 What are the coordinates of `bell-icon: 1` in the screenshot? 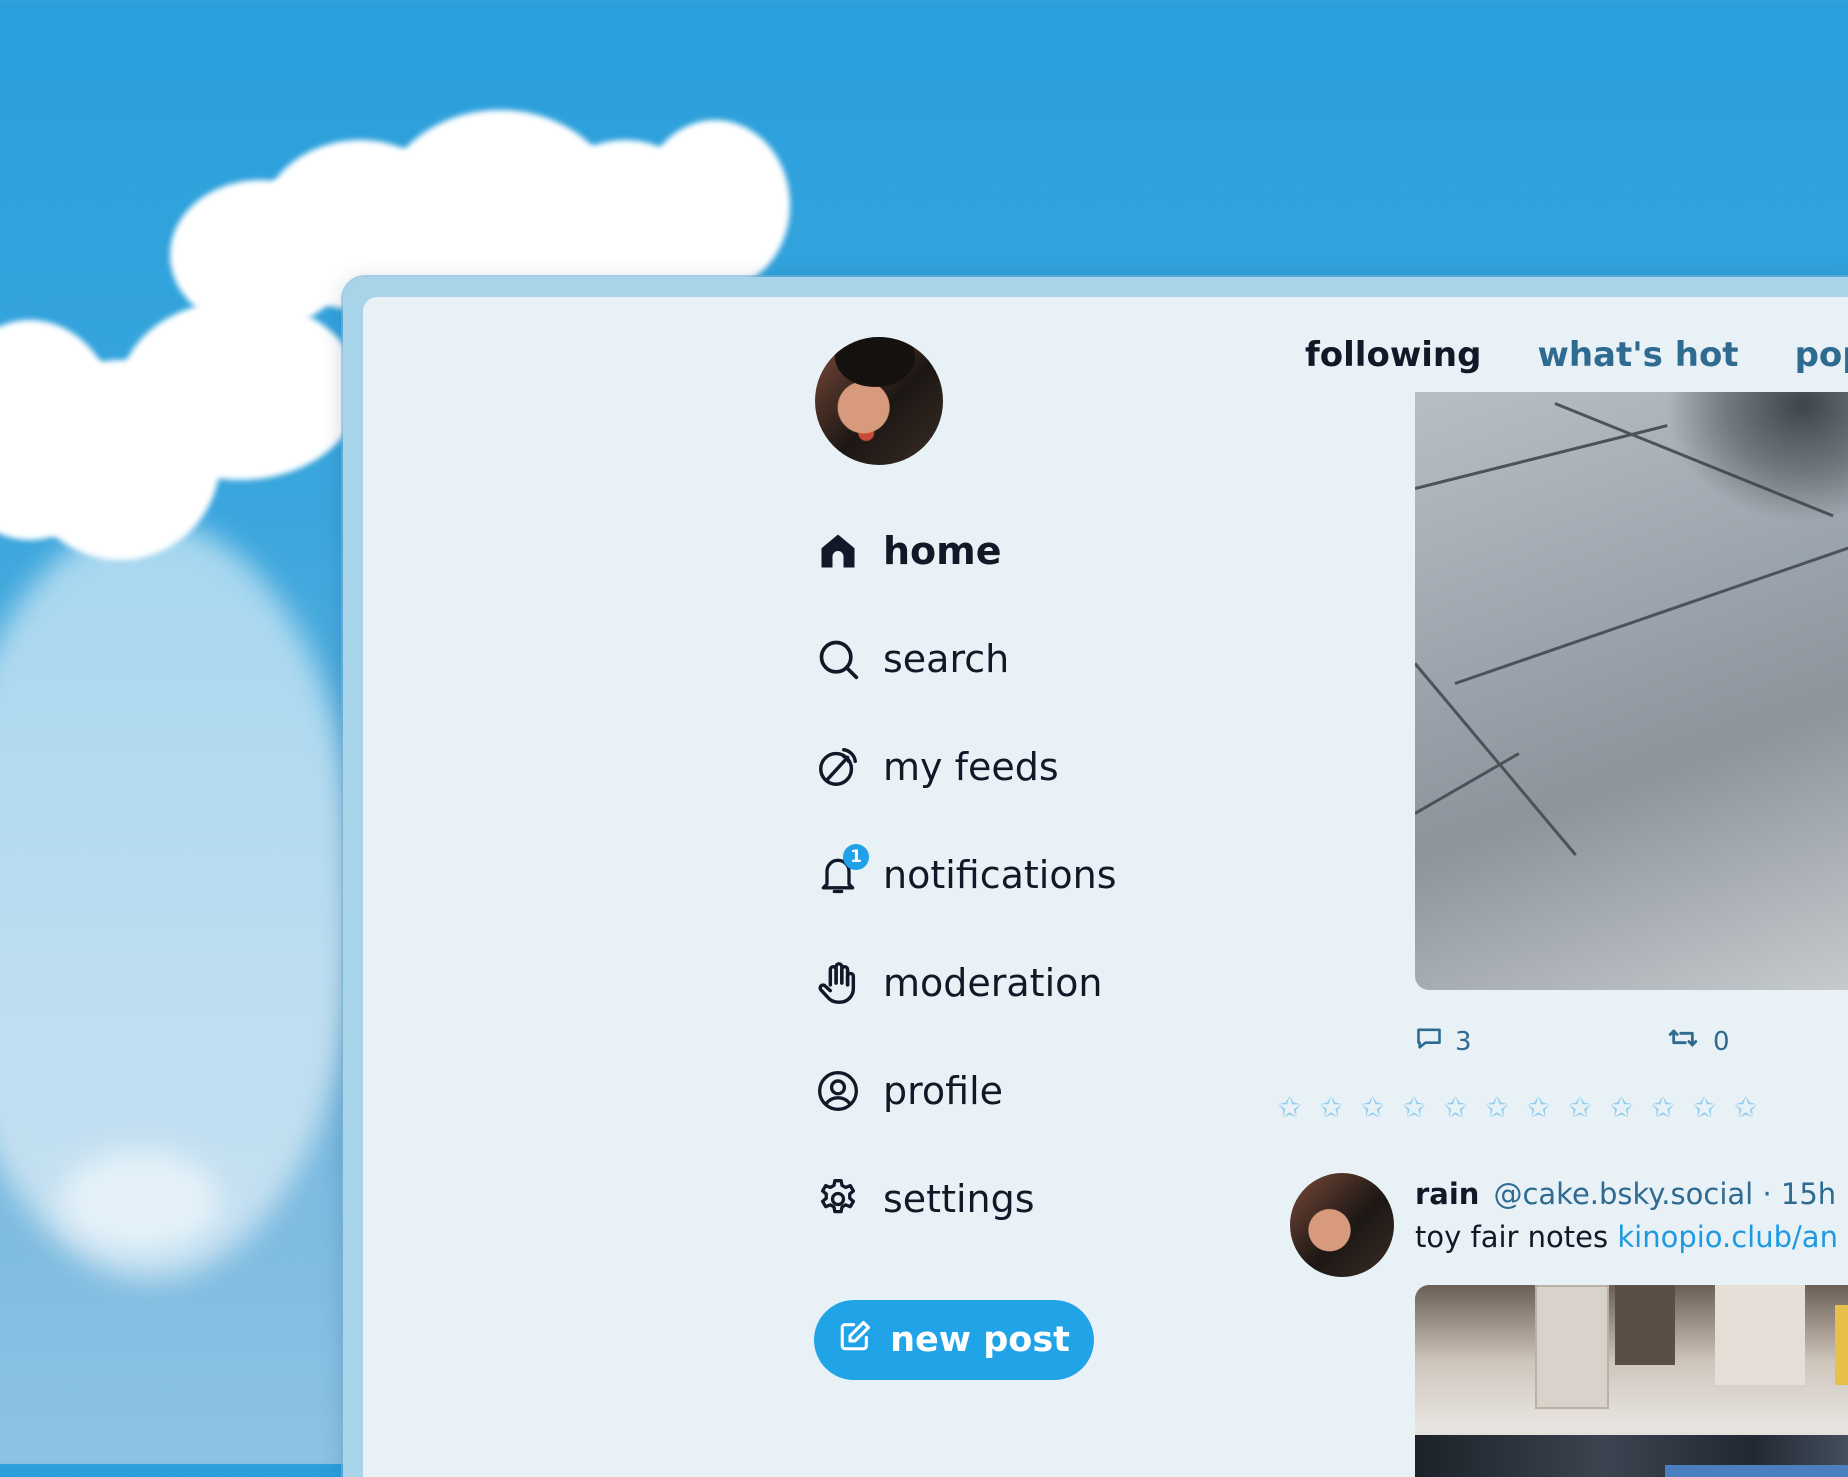 It's located at (841, 872).